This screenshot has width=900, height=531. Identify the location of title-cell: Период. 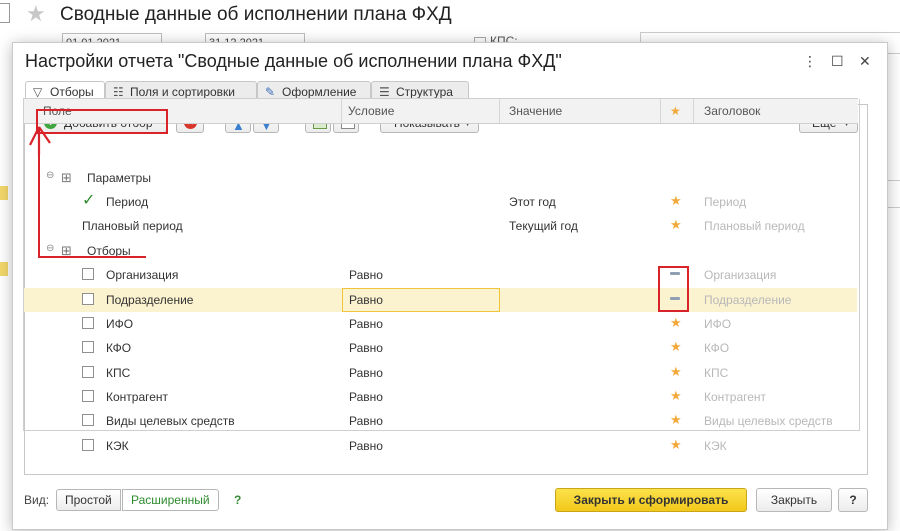
(725, 202).